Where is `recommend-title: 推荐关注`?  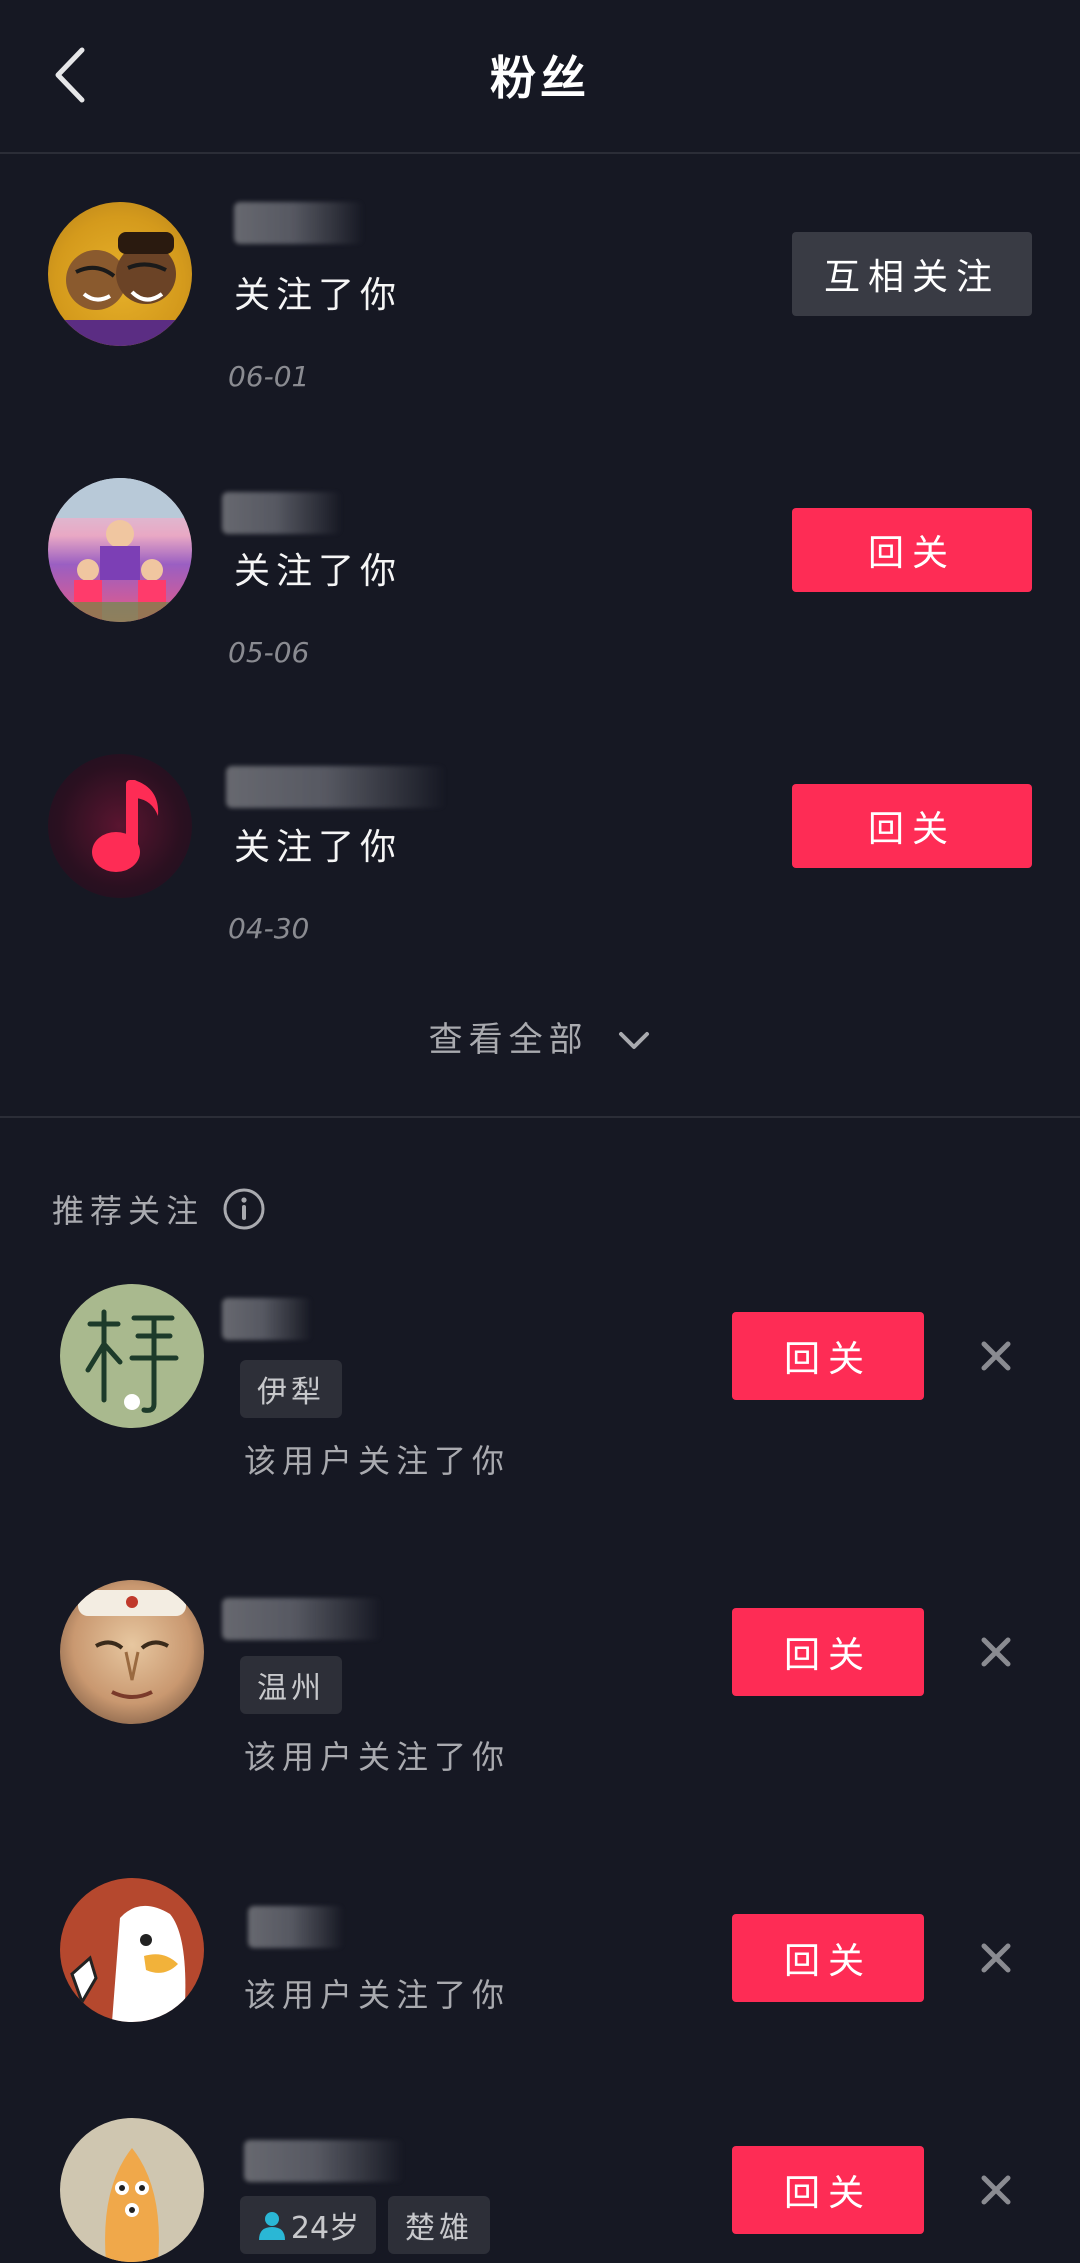
recommend-title: 推荐关注 is located at coordinates (128, 1211).